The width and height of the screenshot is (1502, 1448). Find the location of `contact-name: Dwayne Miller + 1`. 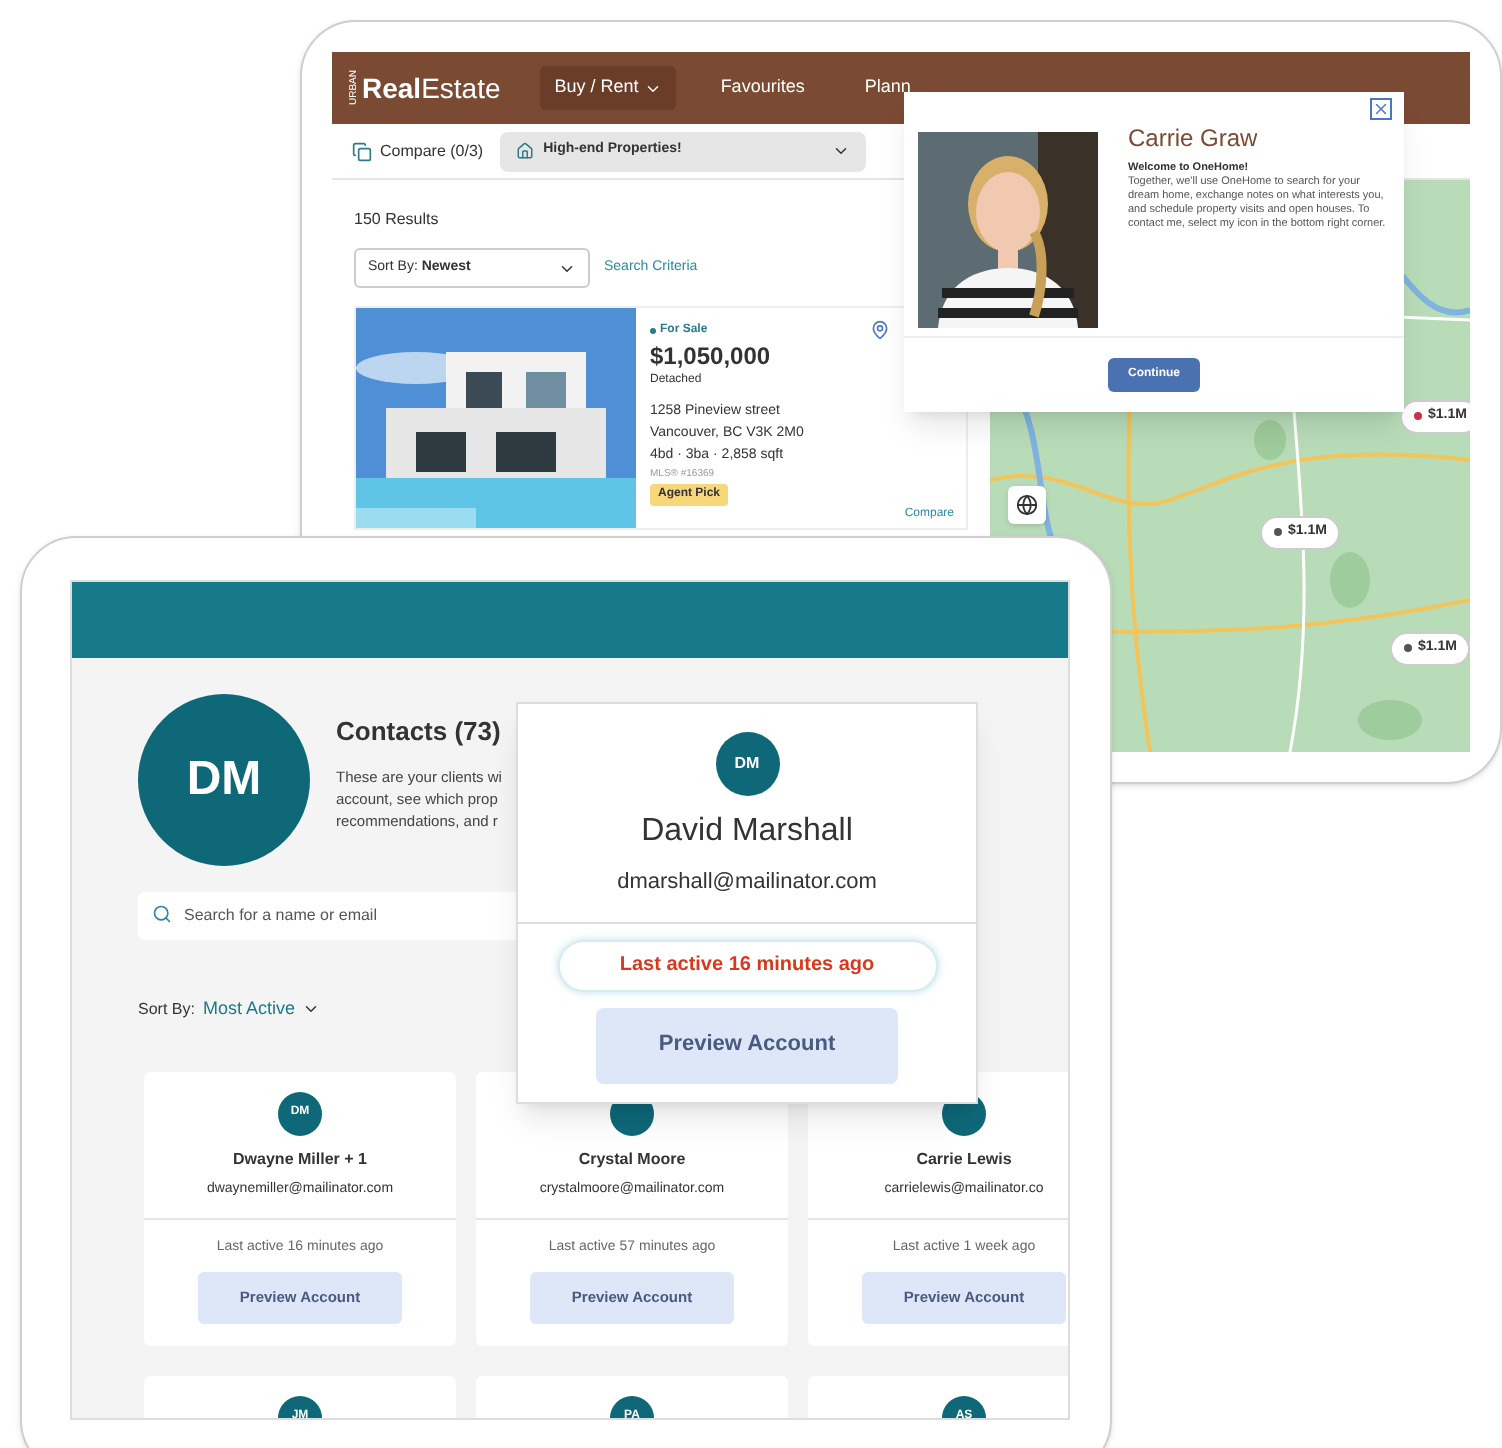

contact-name: Dwayne Miller + 1 is located at coordinates (300, 1159).